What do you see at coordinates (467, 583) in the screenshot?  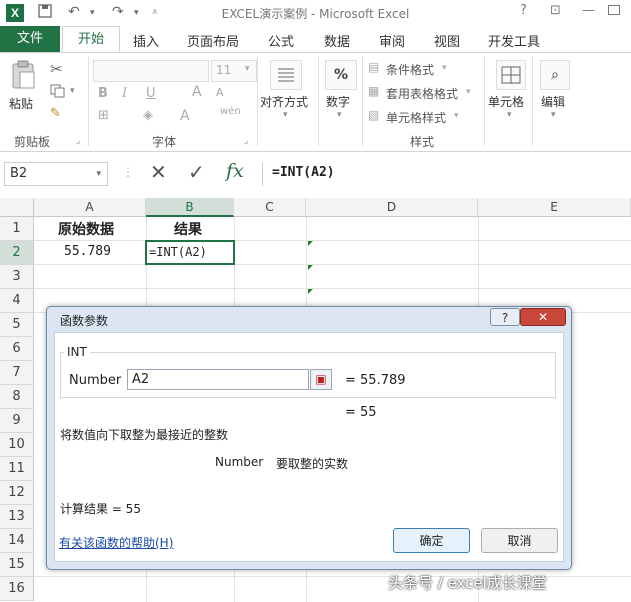 I see `watermark: 头条号 / excel成长课堂` at bounding box center [467, 583].